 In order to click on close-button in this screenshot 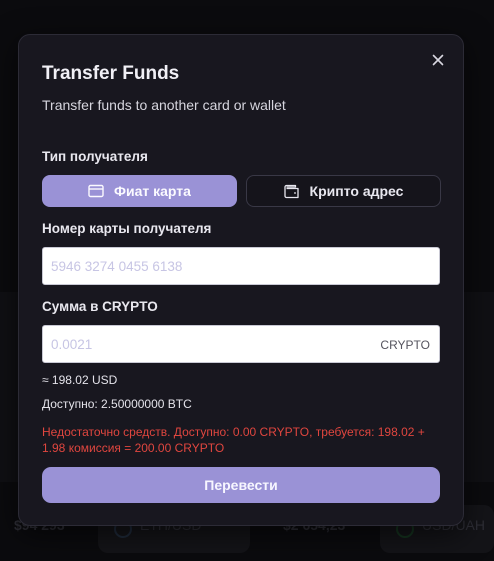, I will do `click(438, 60)`.